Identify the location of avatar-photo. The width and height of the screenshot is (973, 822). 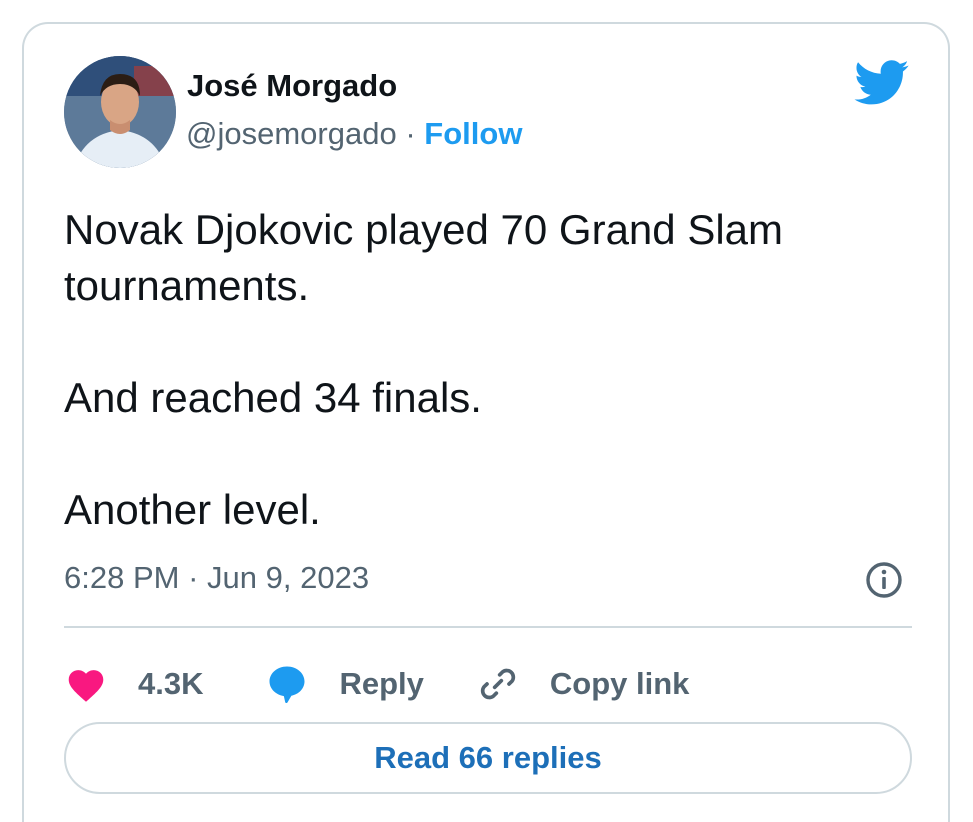
(120, 112).